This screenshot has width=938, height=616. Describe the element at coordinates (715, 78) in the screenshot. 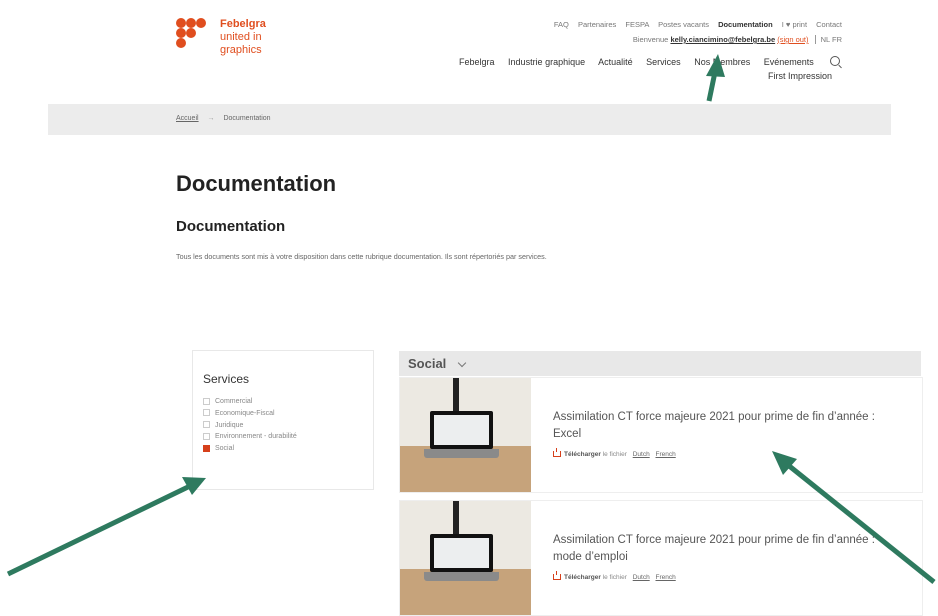

I see `annotation-arrow-documentation` at that location.